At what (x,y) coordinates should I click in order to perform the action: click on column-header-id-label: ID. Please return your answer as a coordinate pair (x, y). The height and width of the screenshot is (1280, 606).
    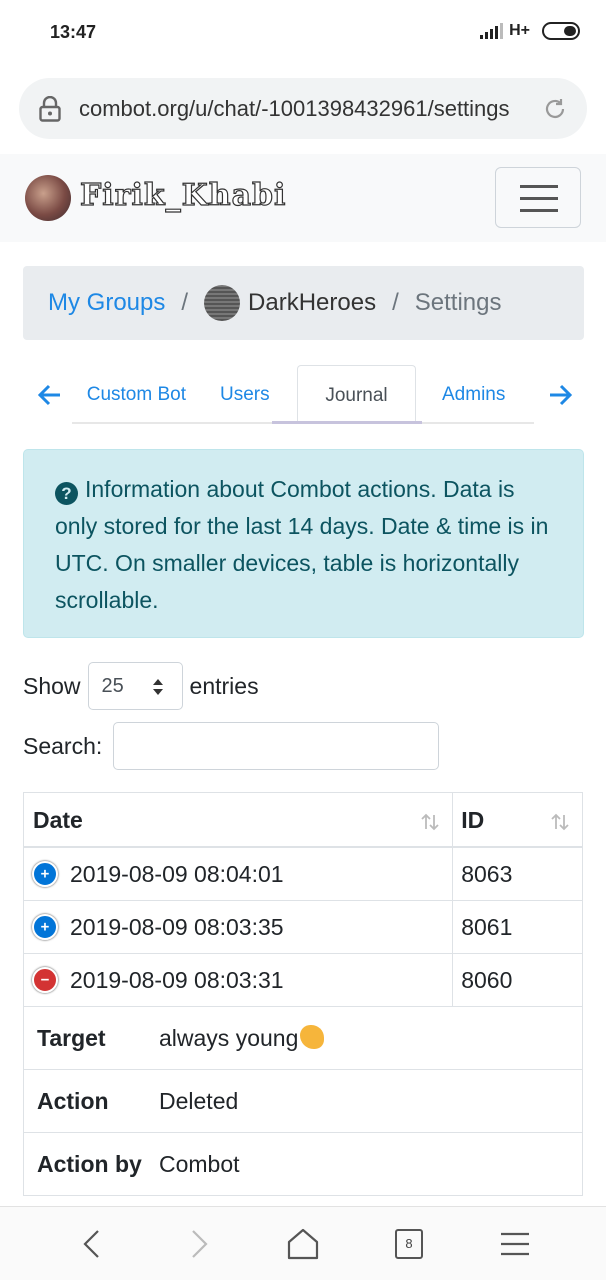
    Looking at the image, I should click on (473, 820).